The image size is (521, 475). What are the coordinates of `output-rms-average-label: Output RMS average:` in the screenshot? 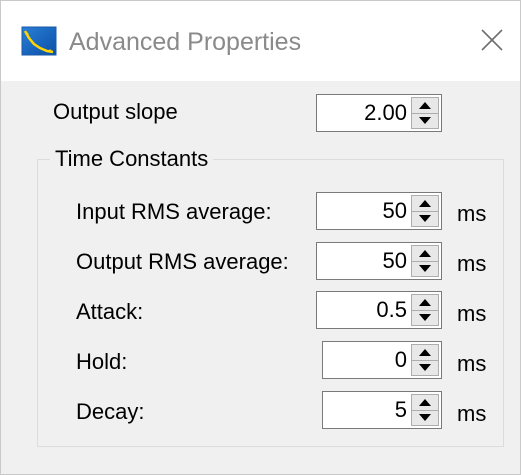 It's located at (182, 261).